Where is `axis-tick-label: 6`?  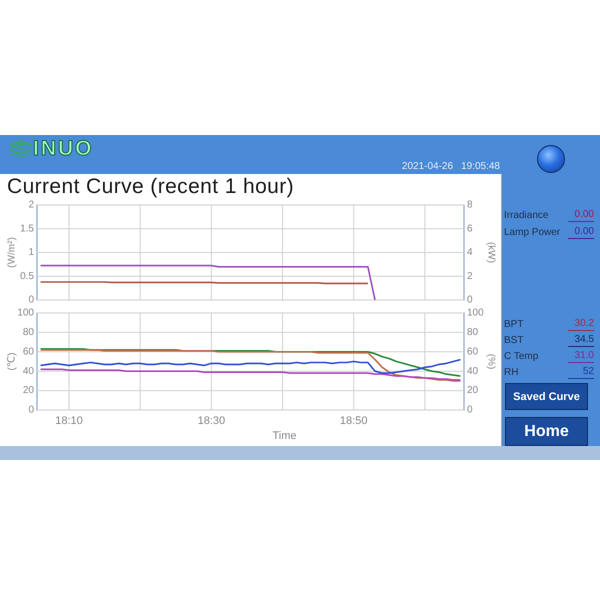
axis-tick-label: 6 is located at coordinates (470, 228).